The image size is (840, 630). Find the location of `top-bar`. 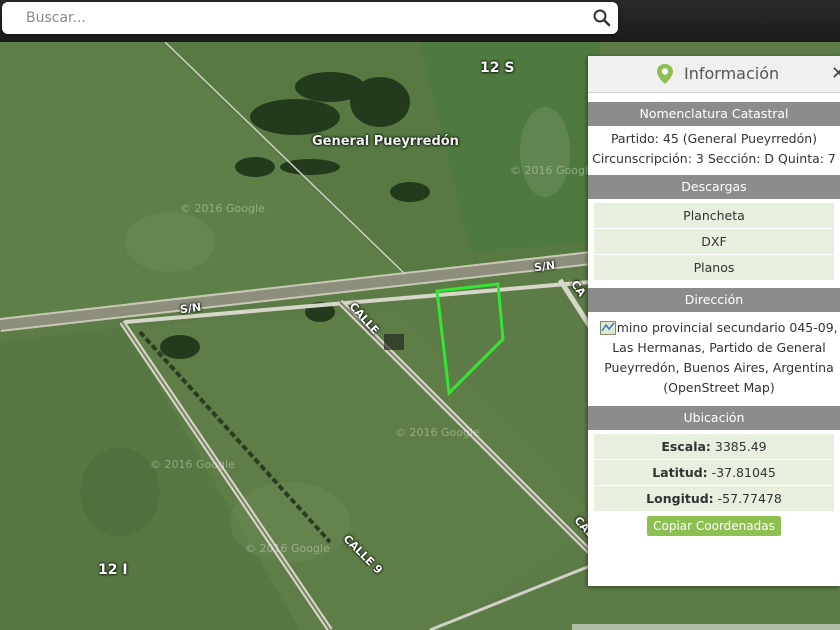

top-bar is located at coordinates (420, 21).